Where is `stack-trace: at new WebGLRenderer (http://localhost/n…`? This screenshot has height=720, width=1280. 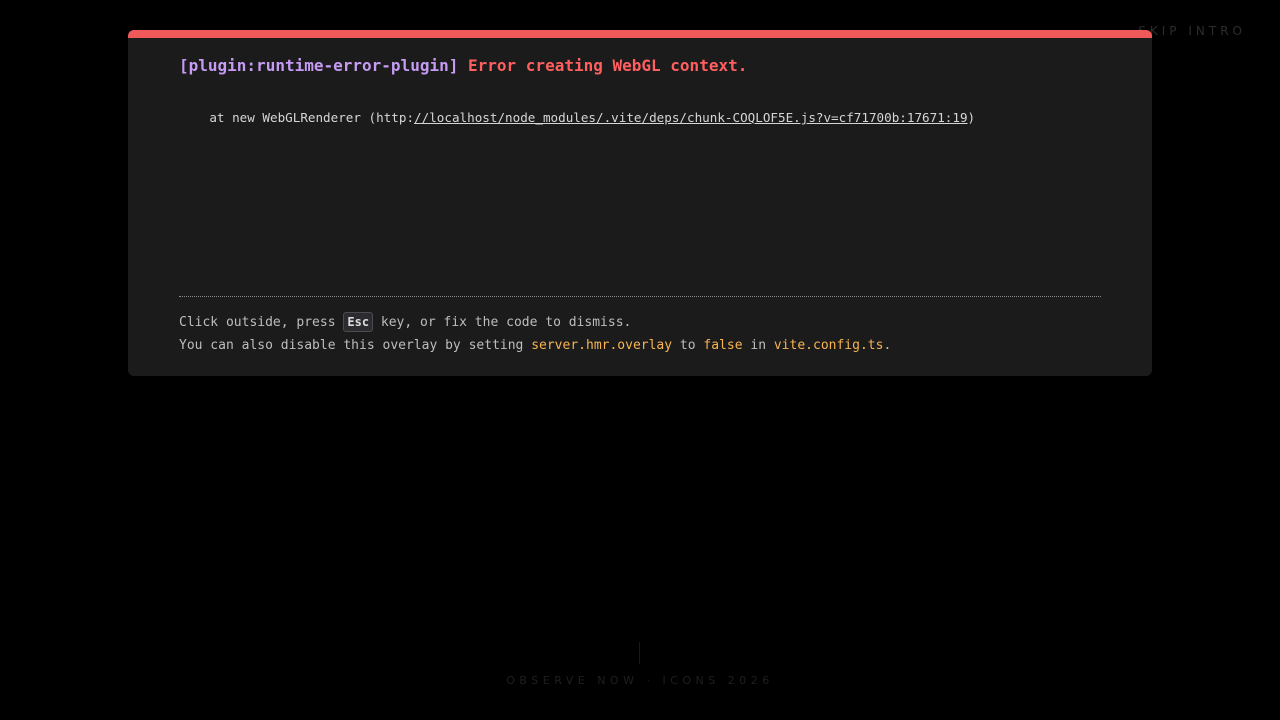 stack-trace: at new WebGLRenderer (http://localhost/n… is located at coordinates (577, 118).